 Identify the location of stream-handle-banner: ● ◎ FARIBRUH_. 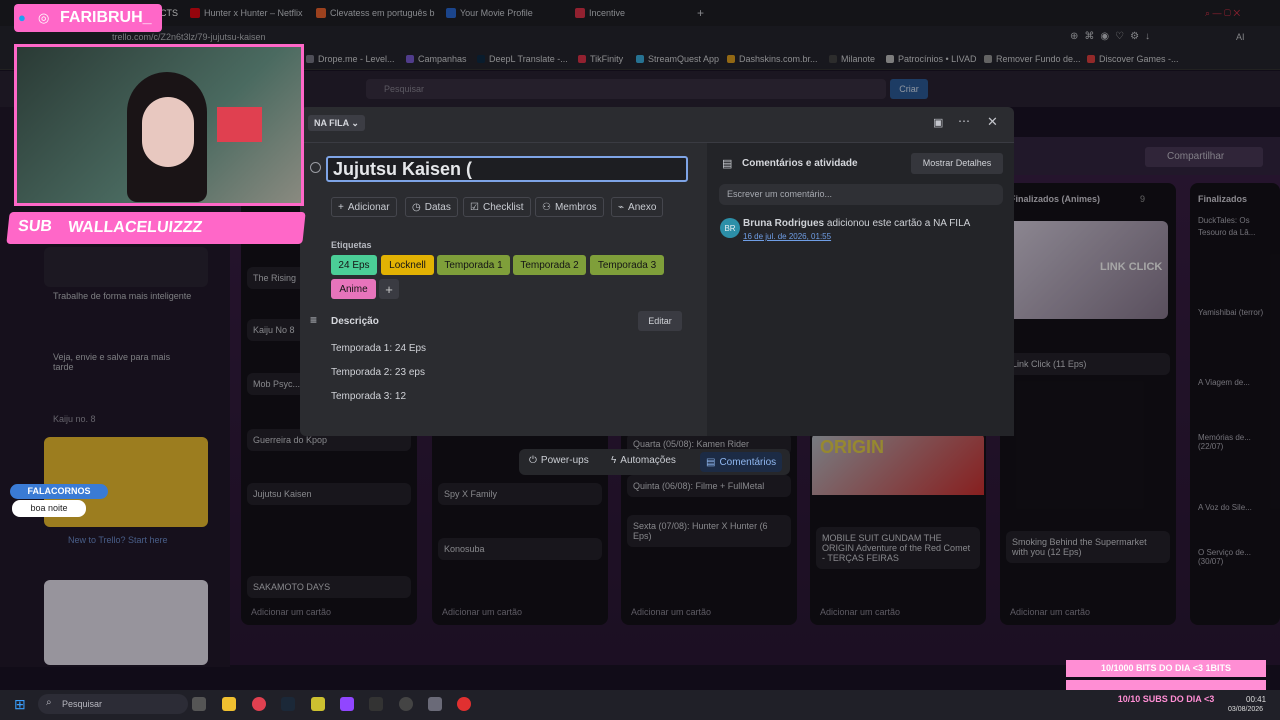
(88, 18).